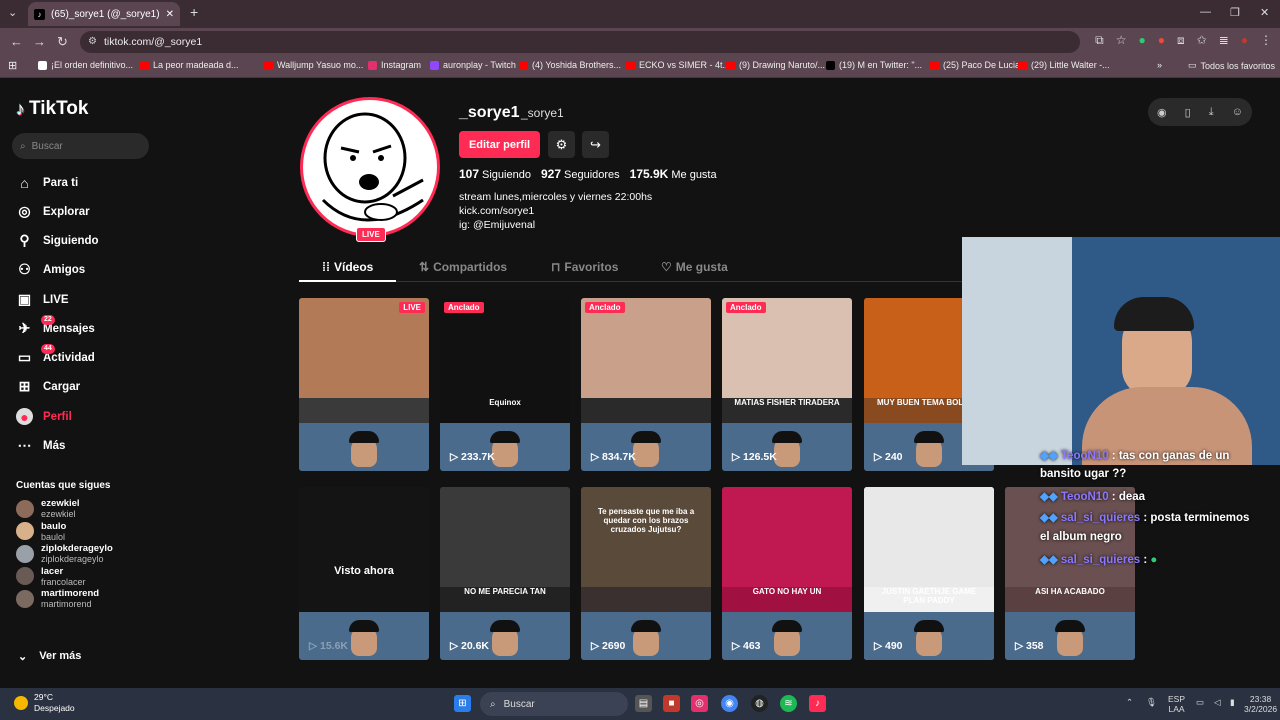 The image size is (1280, 720). What do you see at coordinates (42, 65) in the screenshot?
I see `bookmark-favicon-icon` at bounding box center [42, 65].